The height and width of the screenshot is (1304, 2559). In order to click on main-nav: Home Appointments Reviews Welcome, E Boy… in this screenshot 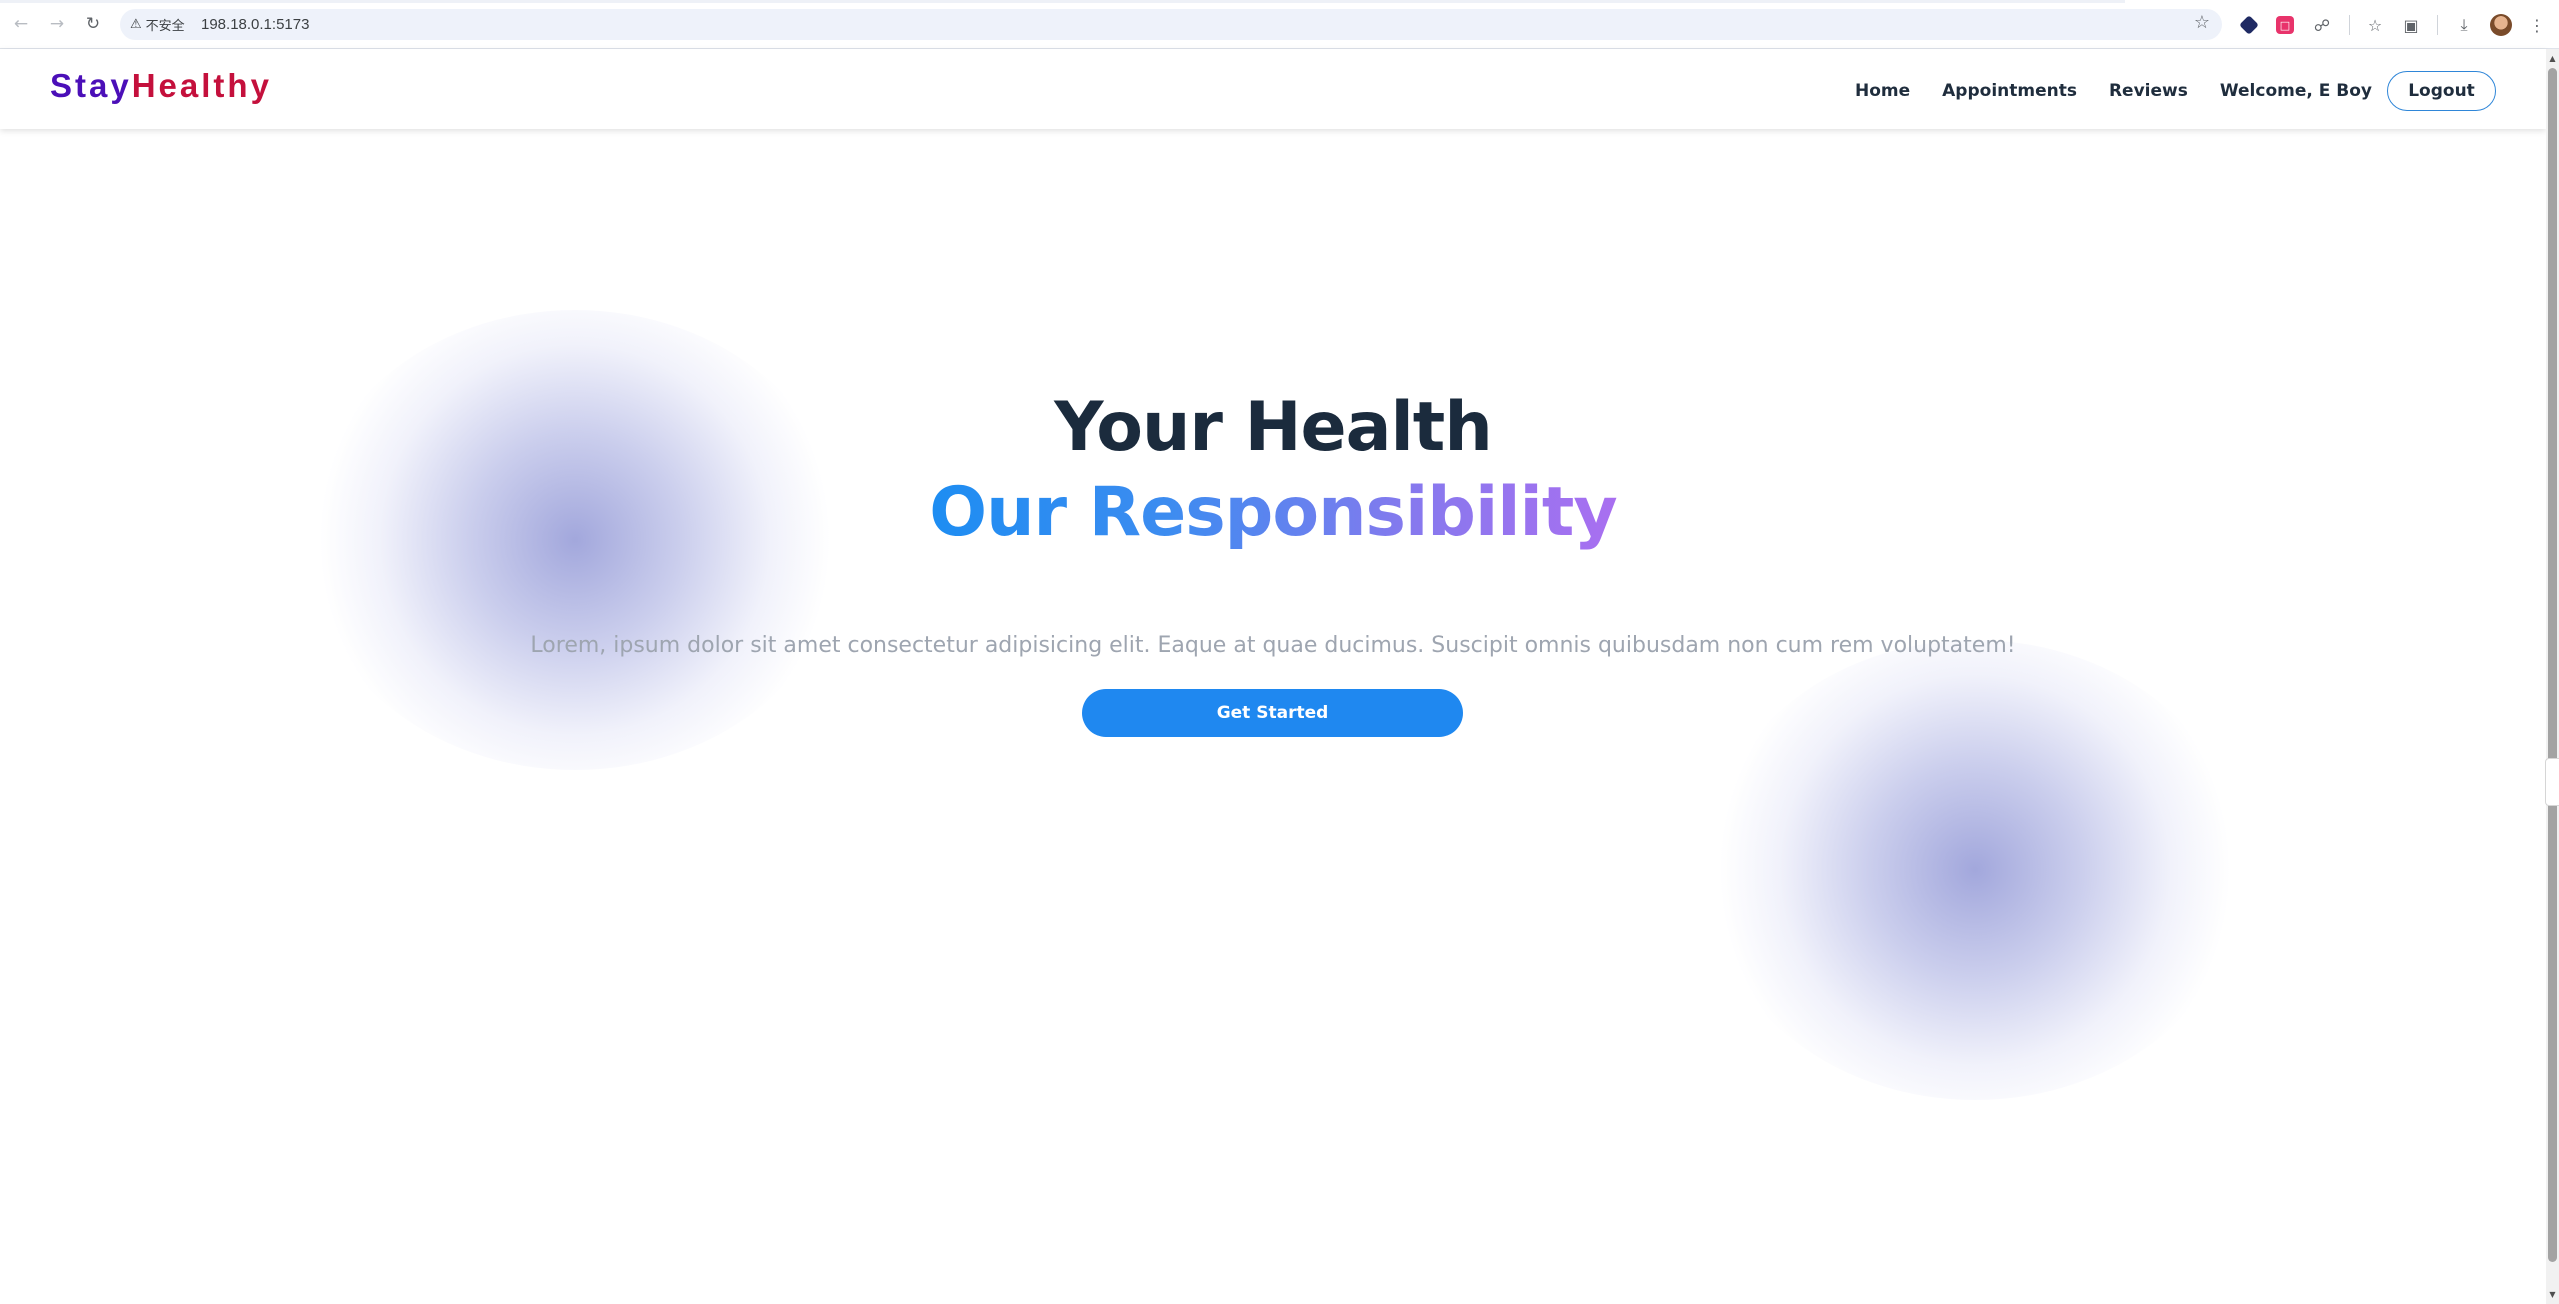, I will do `click(2159, 91)`.